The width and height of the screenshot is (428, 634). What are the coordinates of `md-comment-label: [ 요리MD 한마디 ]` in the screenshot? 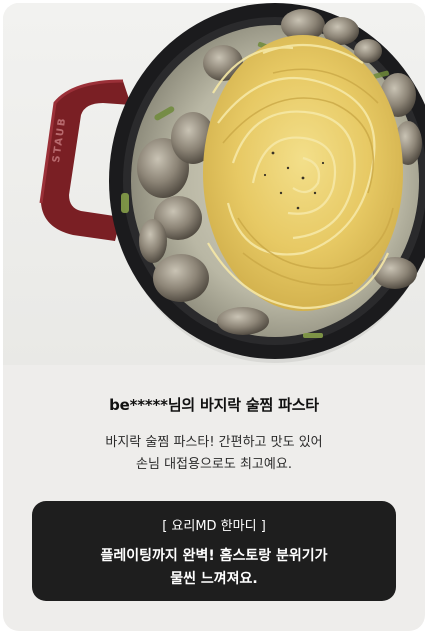 It's located at (214, 526).